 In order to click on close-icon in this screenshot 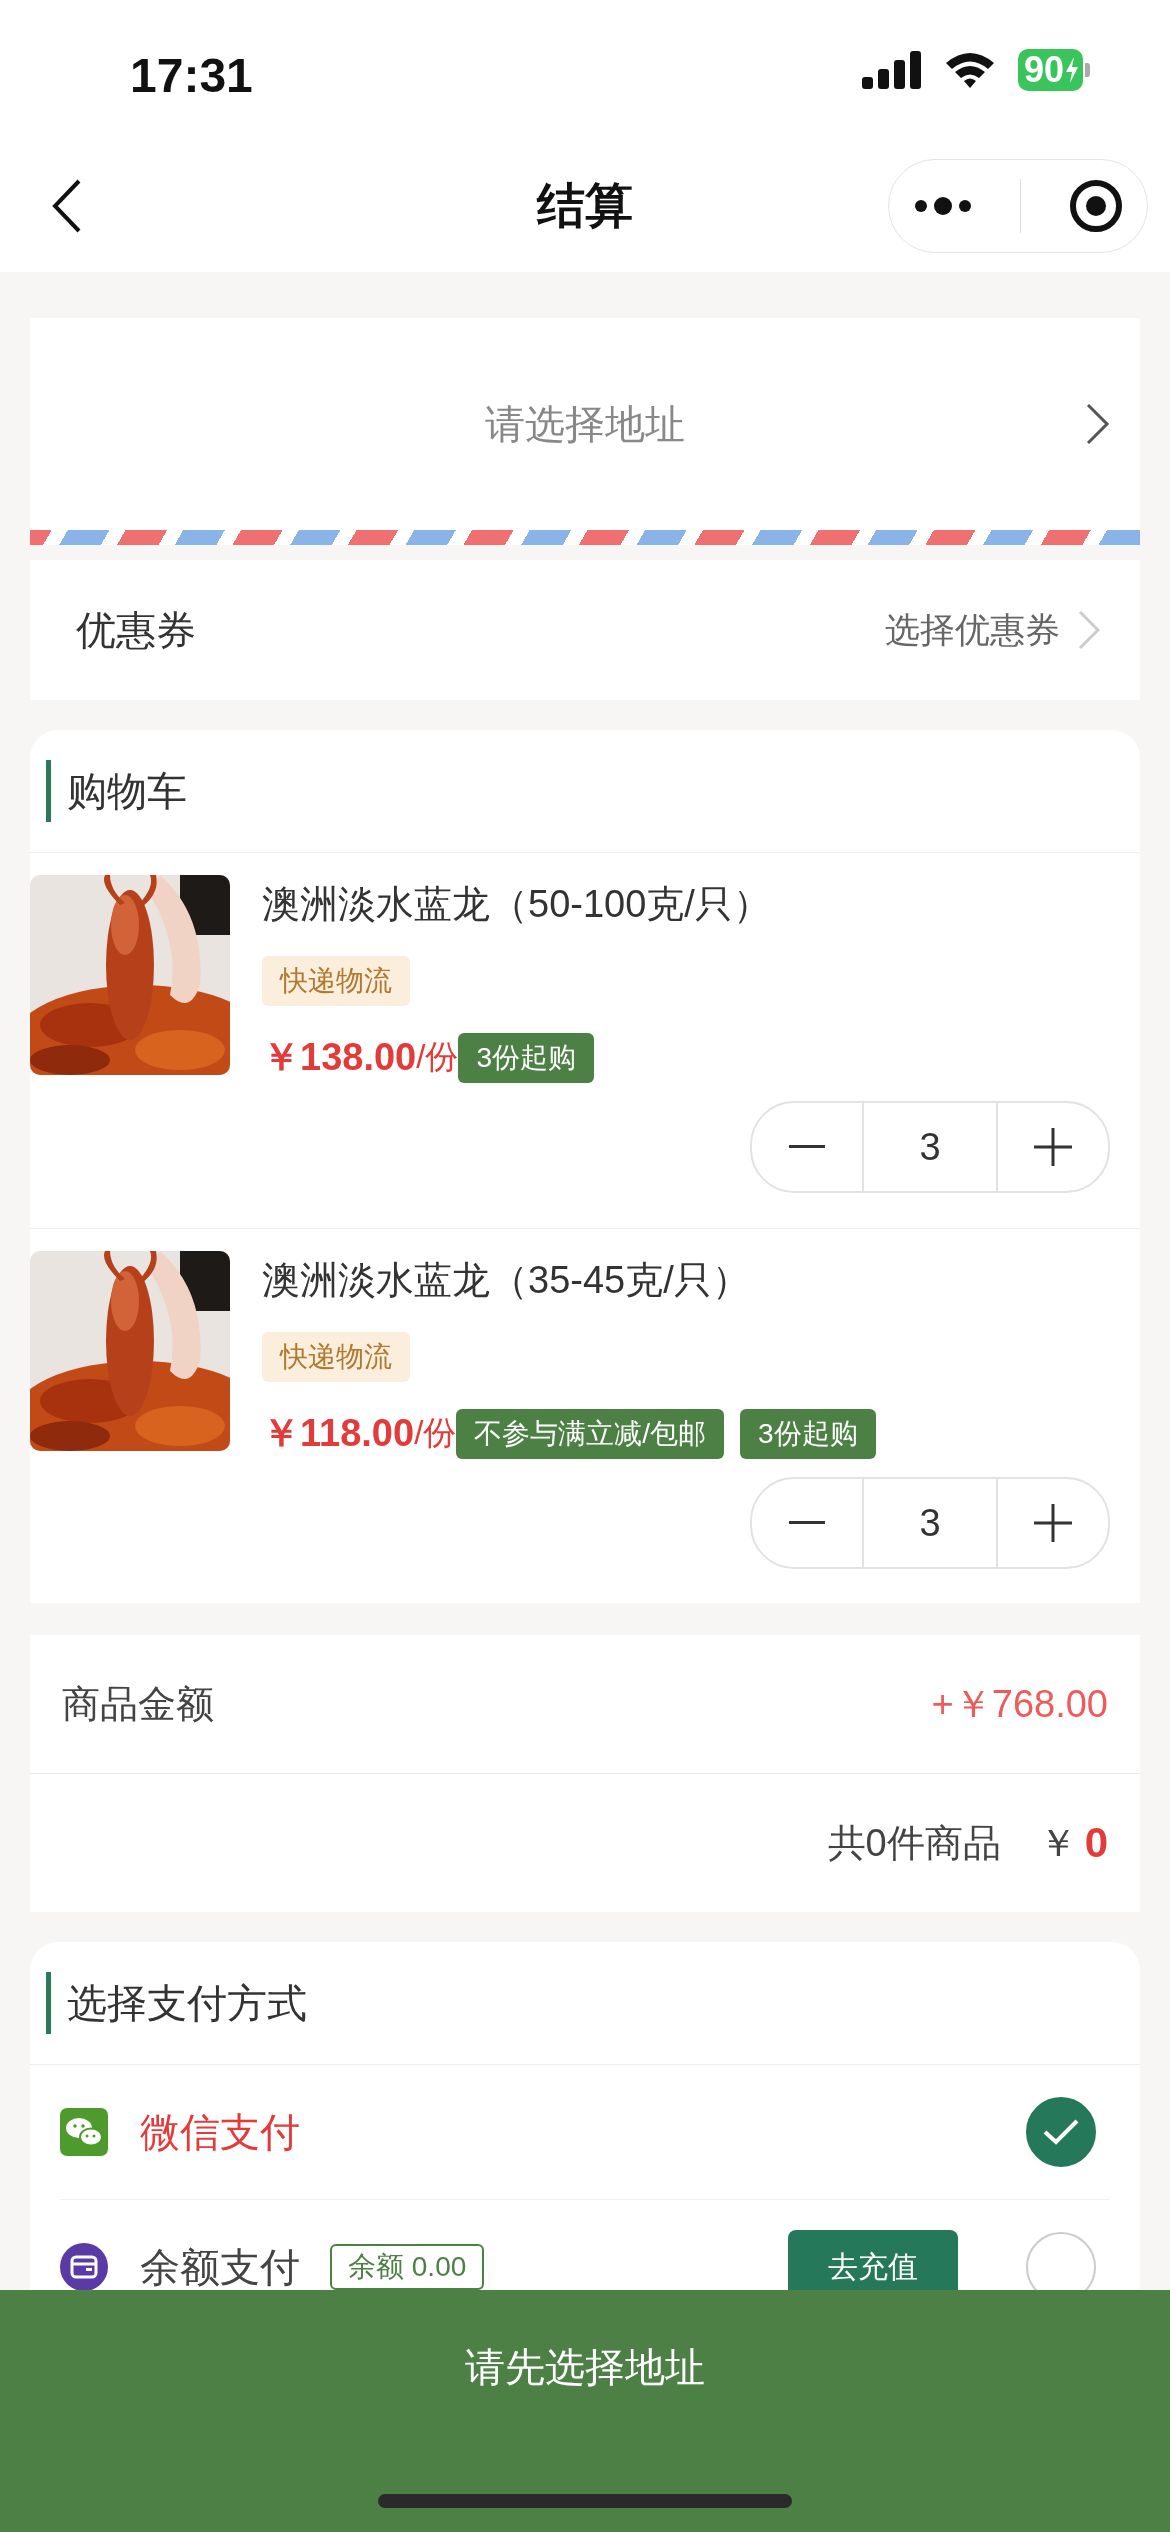, I will do `click(1096, 206)`.